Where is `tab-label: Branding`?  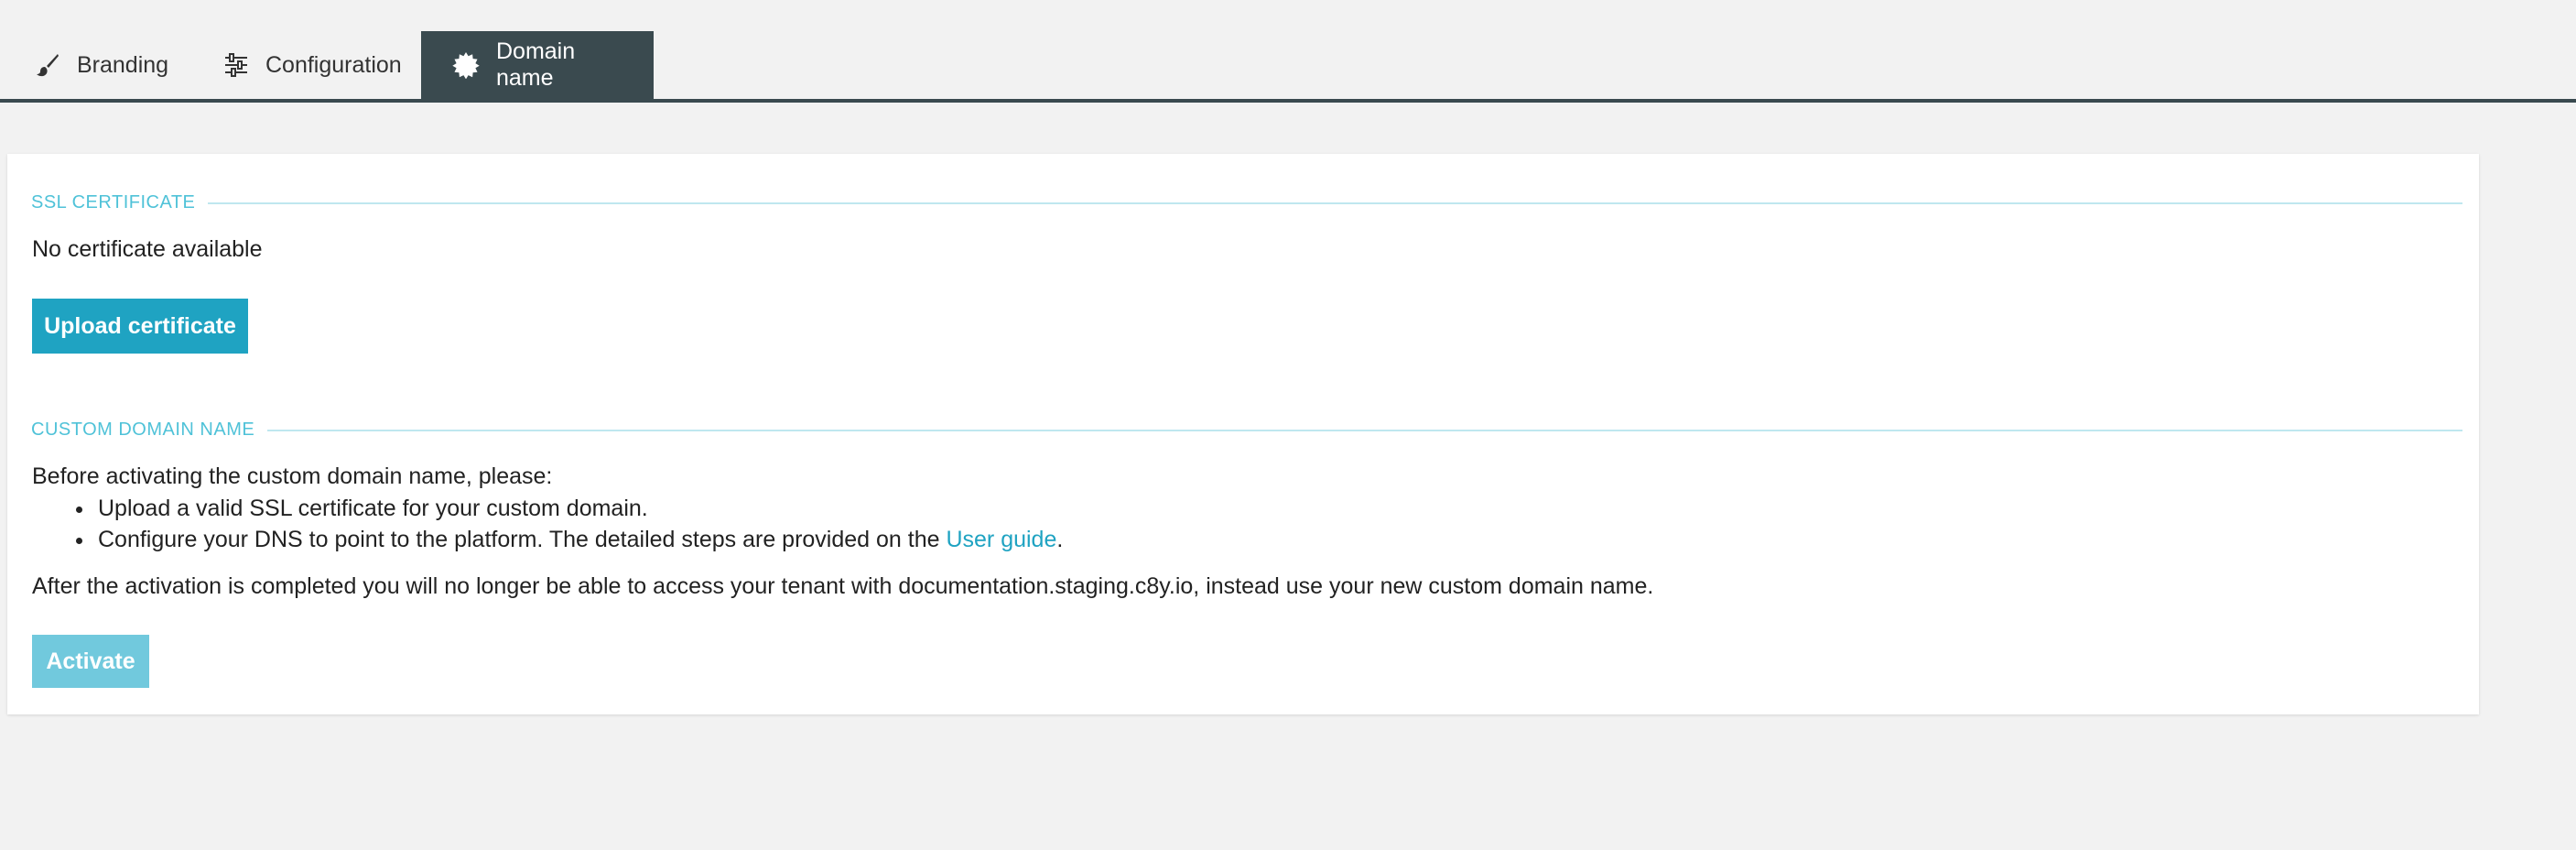 tab-label: Branding is located at coordinates (123, 64).